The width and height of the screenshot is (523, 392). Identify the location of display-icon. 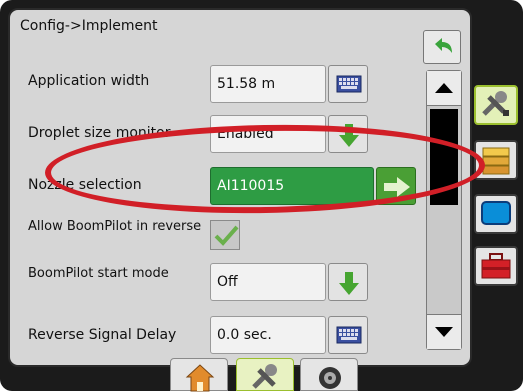
(496, 213).